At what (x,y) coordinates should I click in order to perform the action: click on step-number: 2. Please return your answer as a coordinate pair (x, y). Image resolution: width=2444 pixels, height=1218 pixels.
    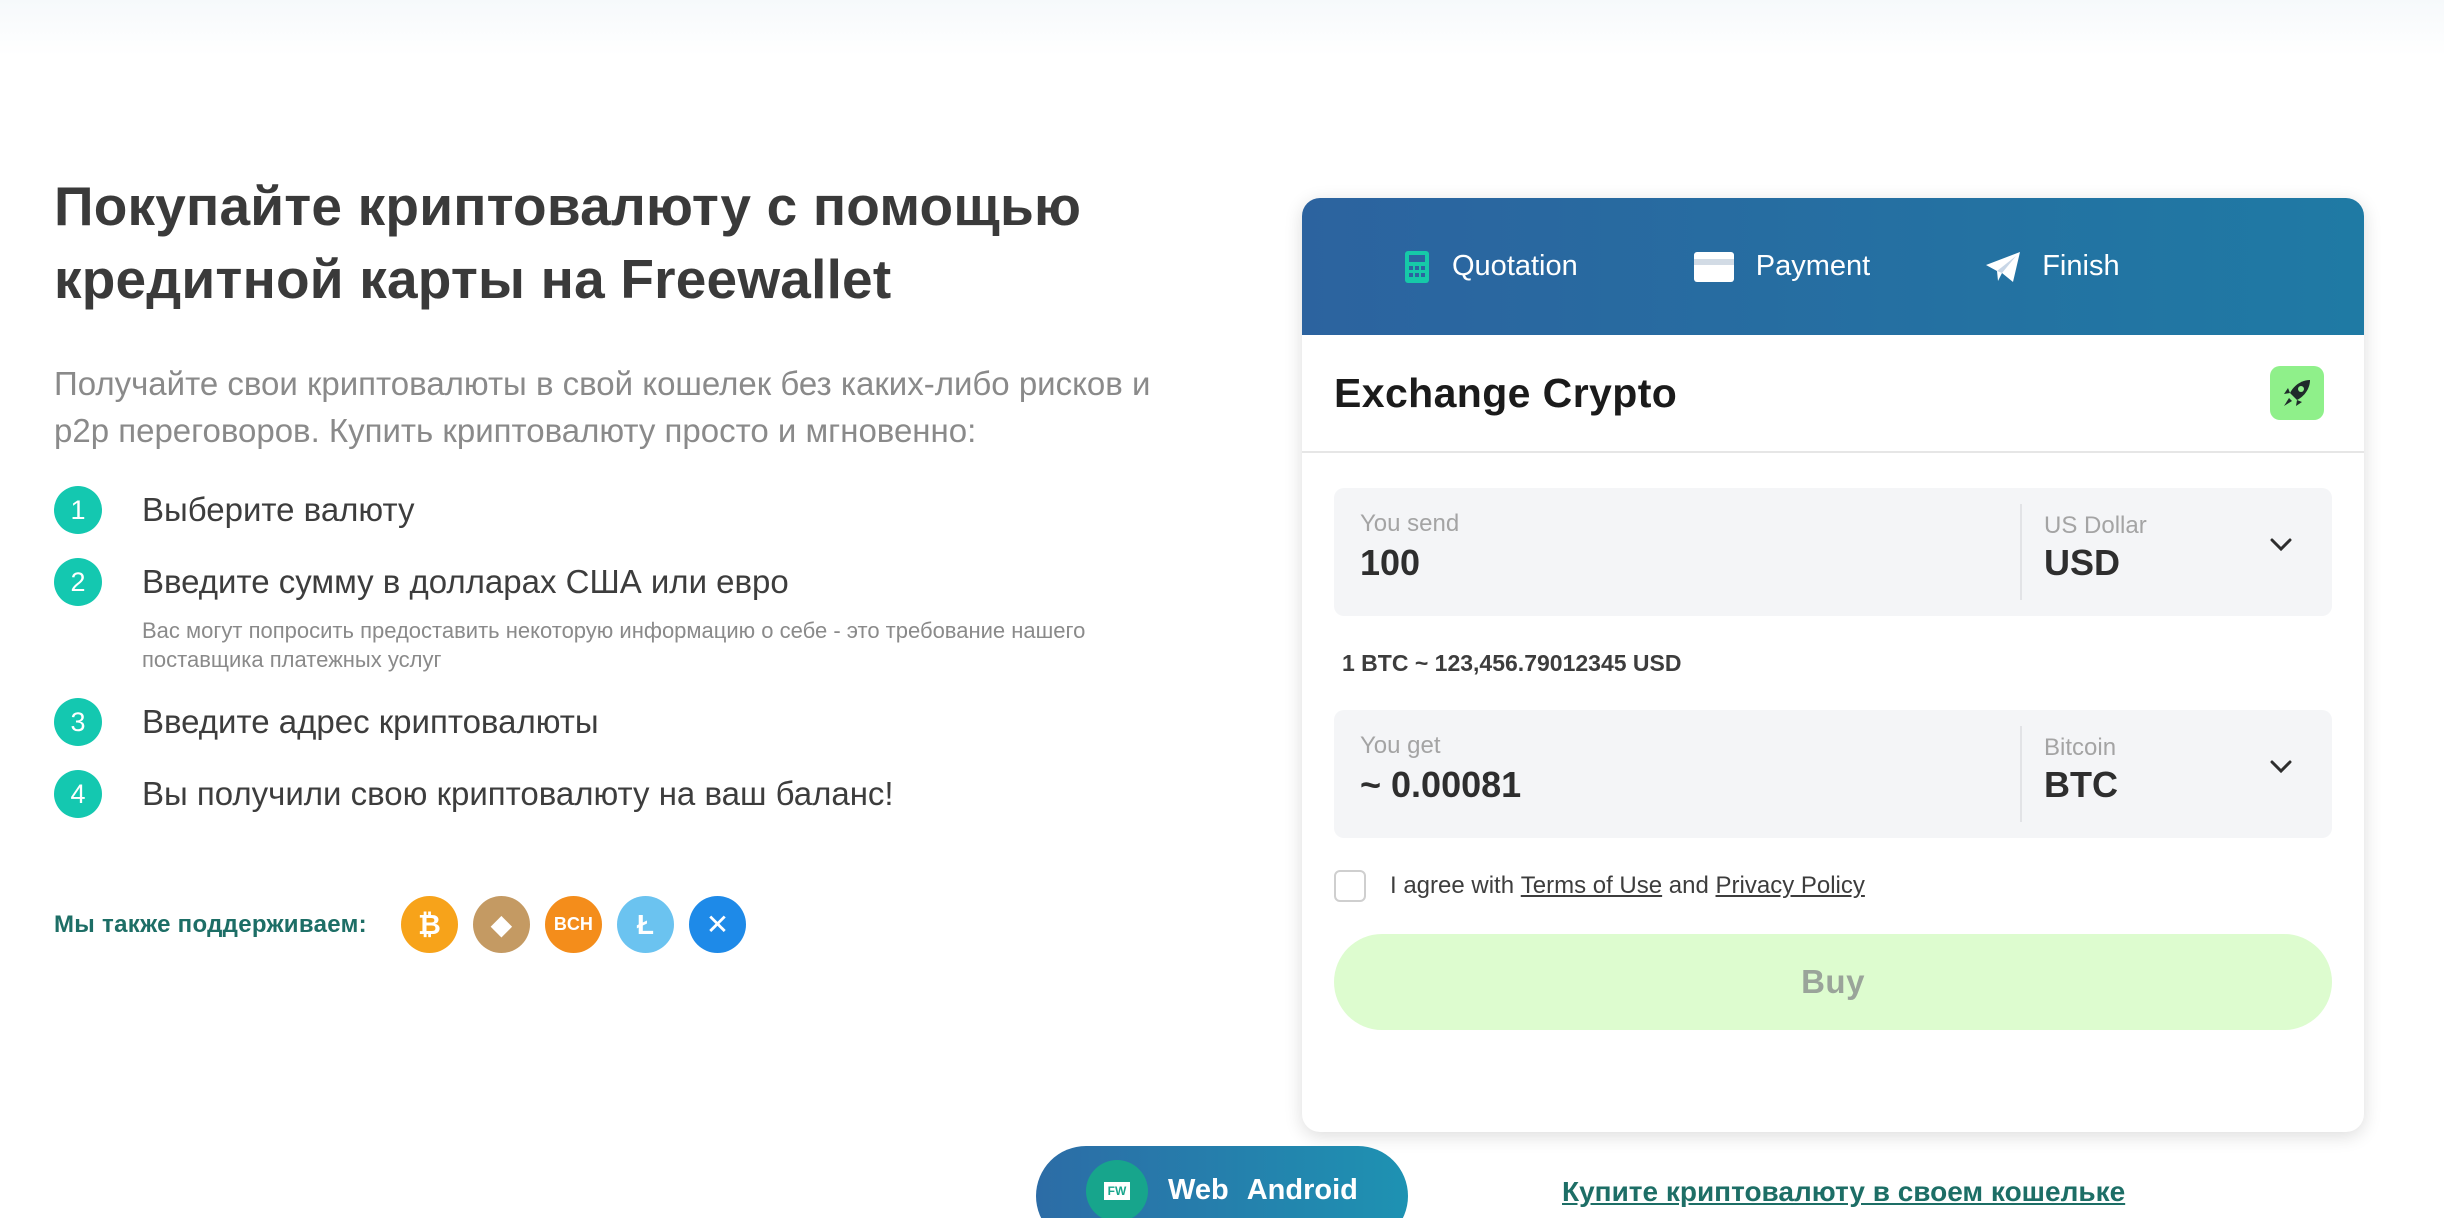
    Looking at the image, I should click on (78, 582).